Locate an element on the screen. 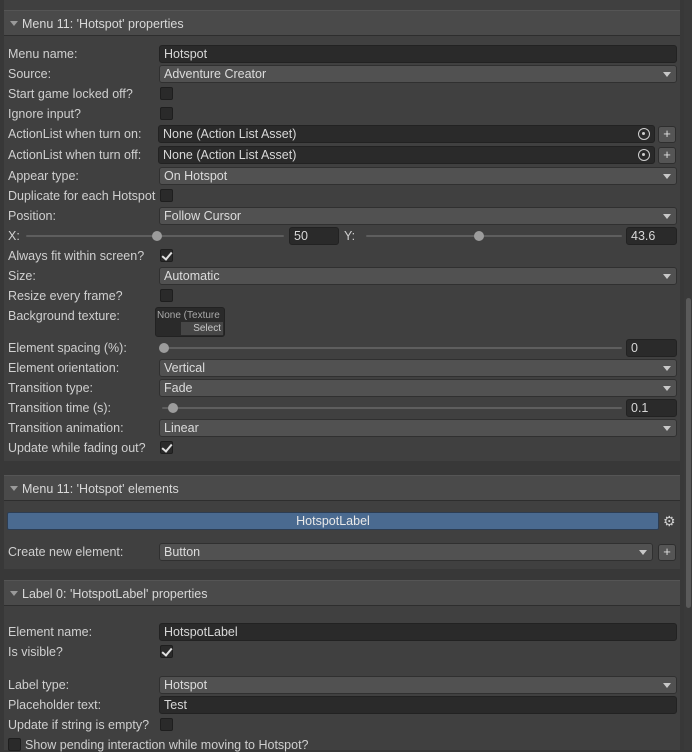 The image size is (692, 752). resize-label: Resize every frame? is located at coordinates (65, 296).